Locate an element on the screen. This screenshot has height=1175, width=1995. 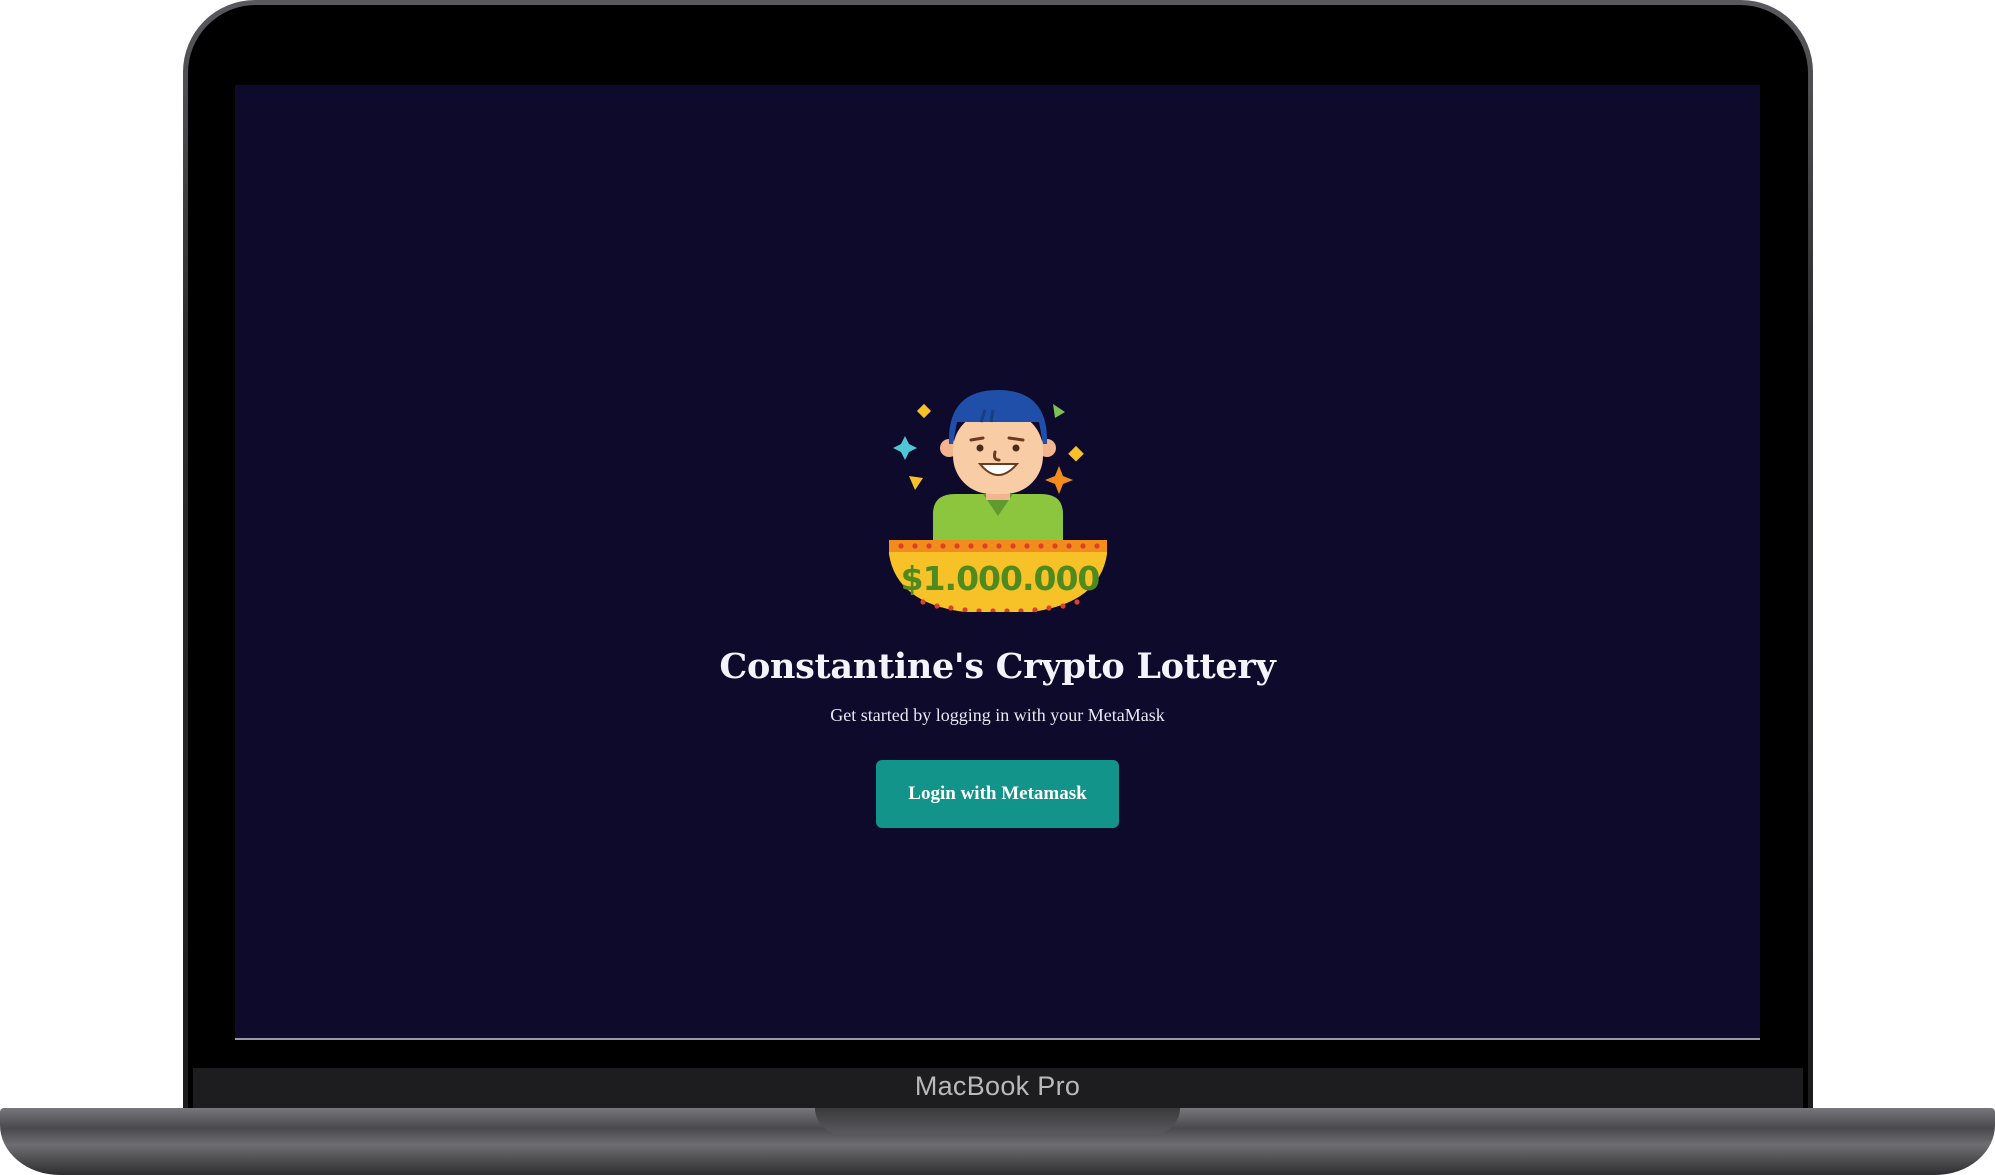
lottery-winner-icon: $1.000.000 is located at coordinates (997, 501).